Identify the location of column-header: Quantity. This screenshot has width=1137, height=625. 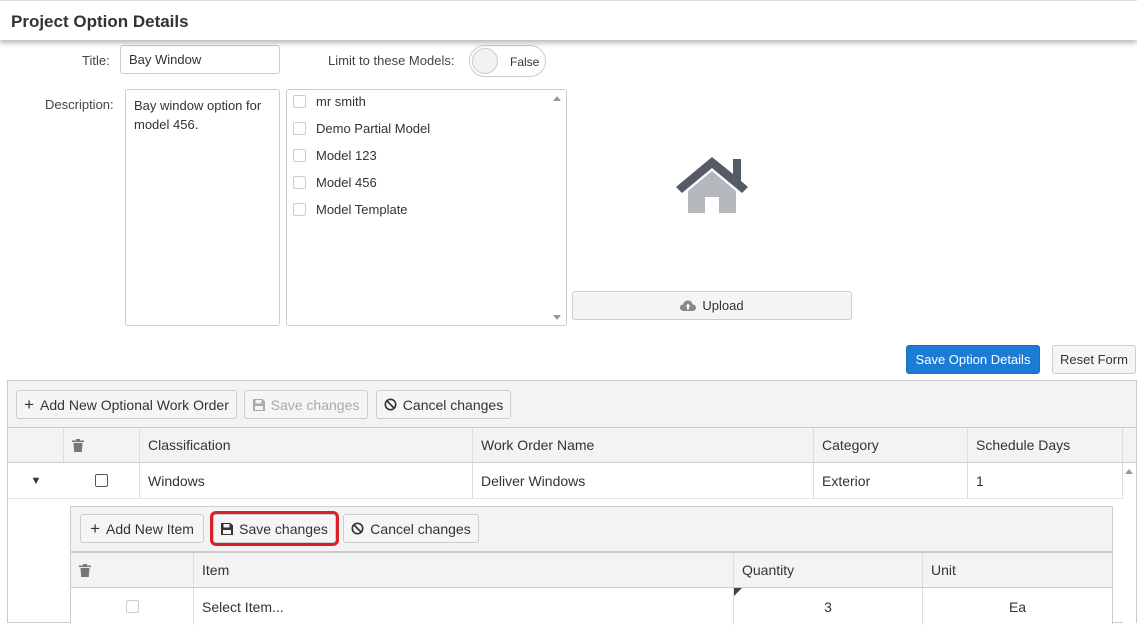
(828, 570).